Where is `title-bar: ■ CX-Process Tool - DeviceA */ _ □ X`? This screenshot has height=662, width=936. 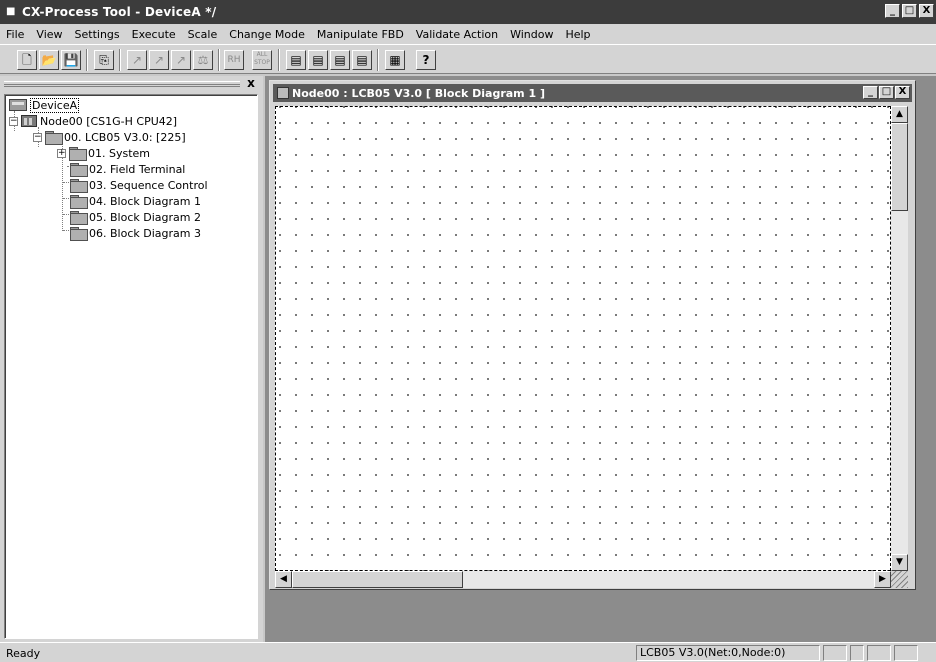 title-bar: ■ CX-Process Tool - DeviceA */ _ □ X is located at coordinates (468, 12).